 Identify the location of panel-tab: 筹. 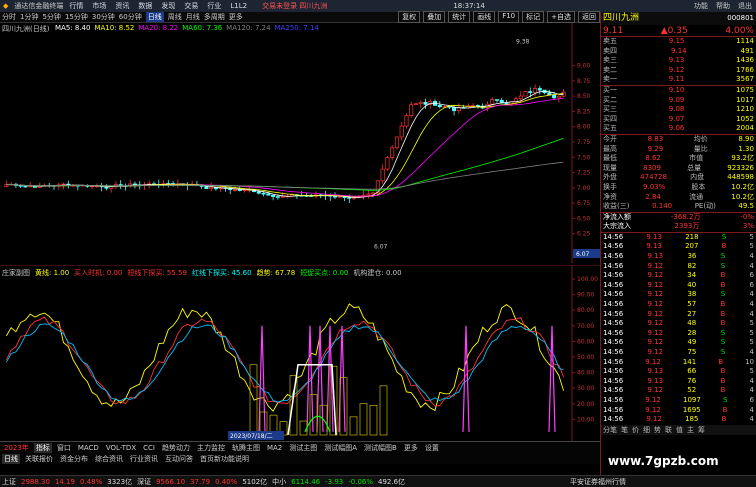
(701, 430).